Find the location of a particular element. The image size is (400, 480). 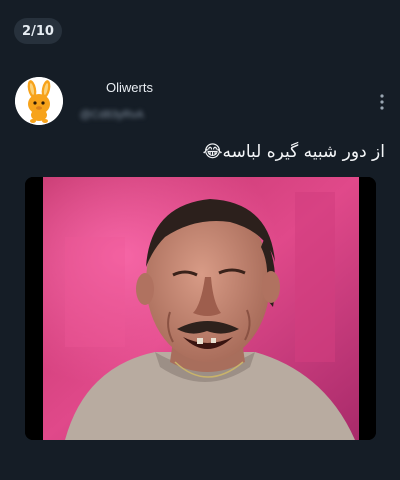

orange-bunny-icon is located at coordinates (39, 101).